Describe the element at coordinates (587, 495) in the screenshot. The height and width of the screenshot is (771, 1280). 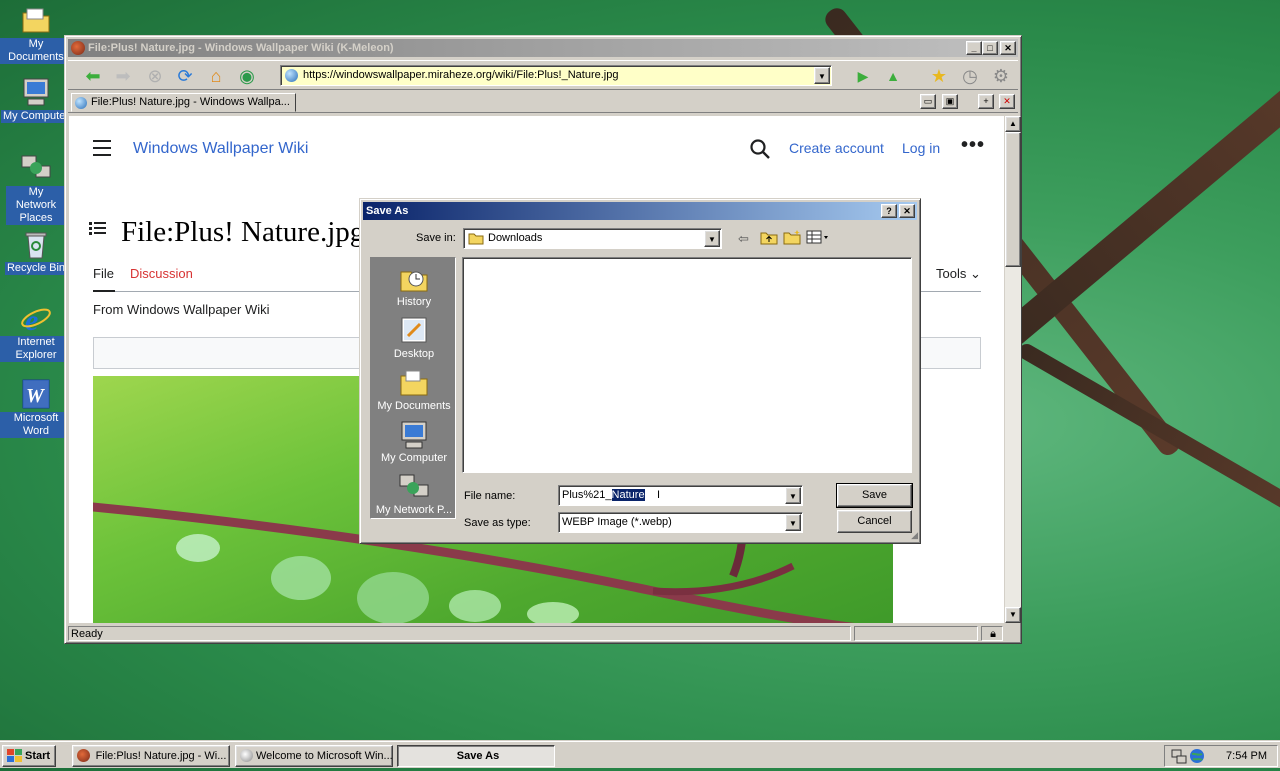
I see `file-name-text: Plus%21_` at that location.